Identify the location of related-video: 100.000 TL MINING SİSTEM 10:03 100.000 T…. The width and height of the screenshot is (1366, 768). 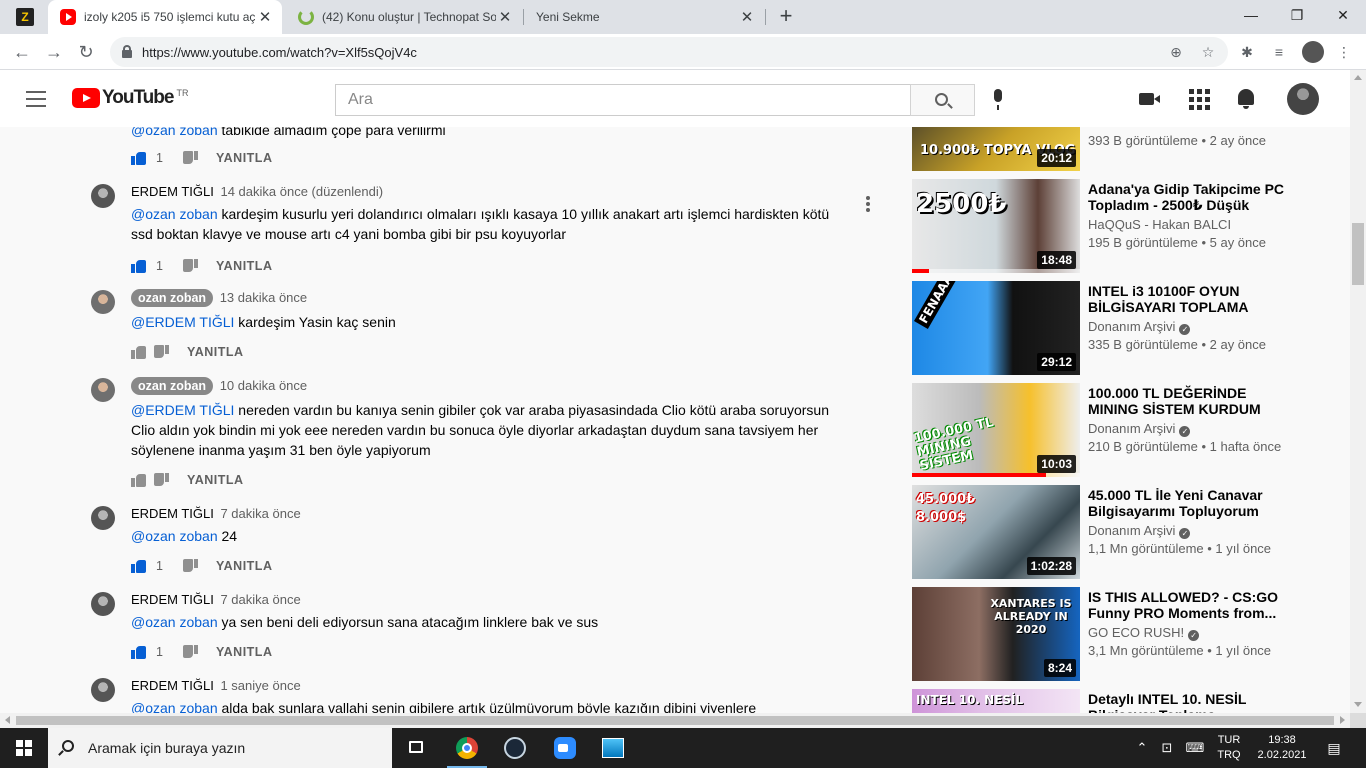
(1112, 430).